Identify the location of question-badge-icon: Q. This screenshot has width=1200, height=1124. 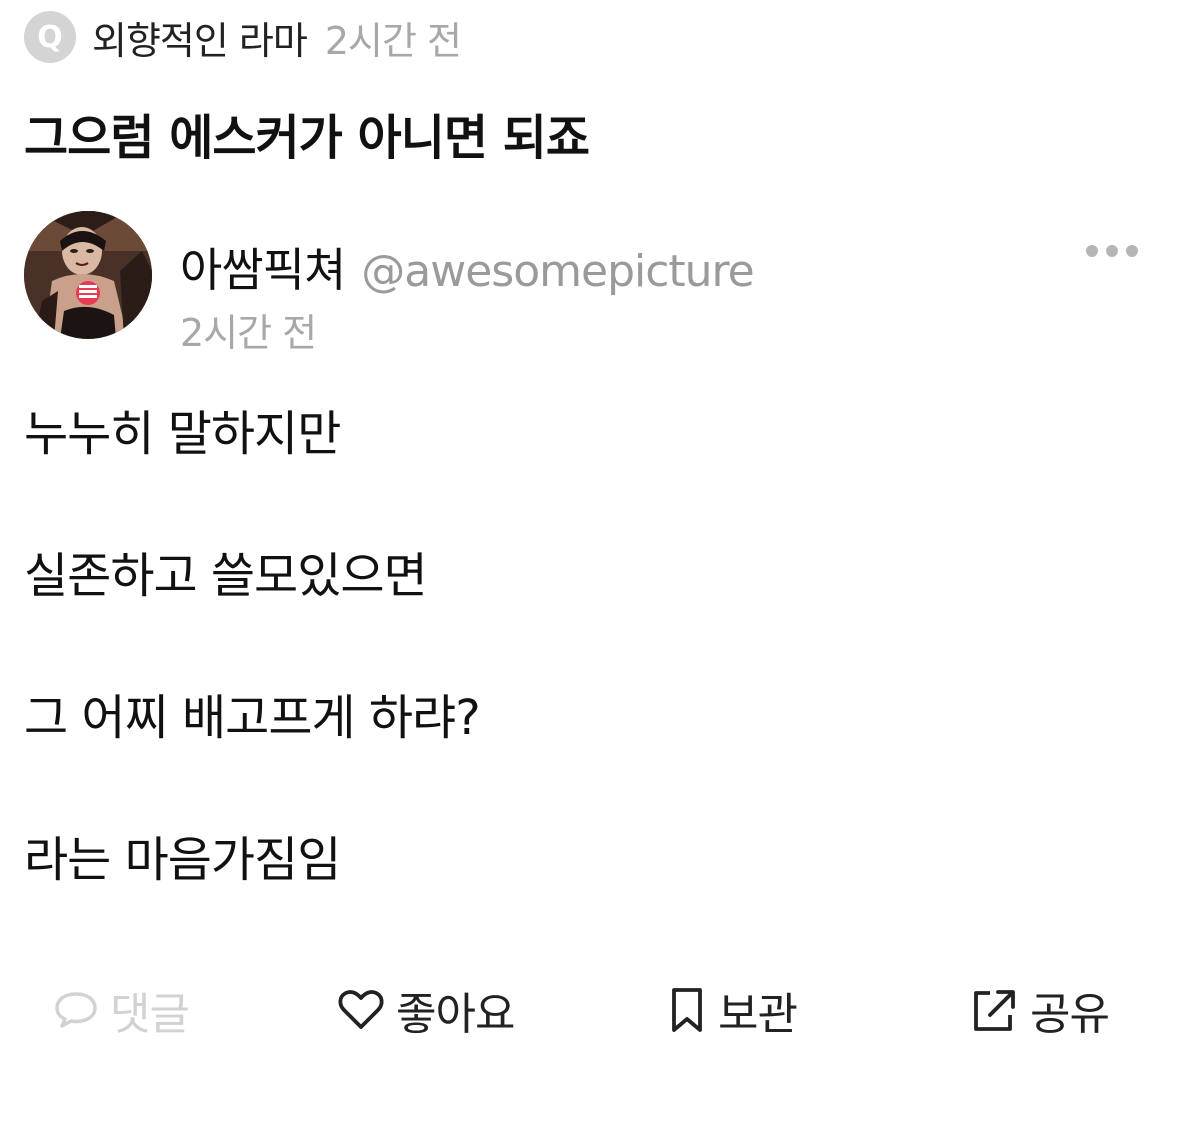
(50, 37).